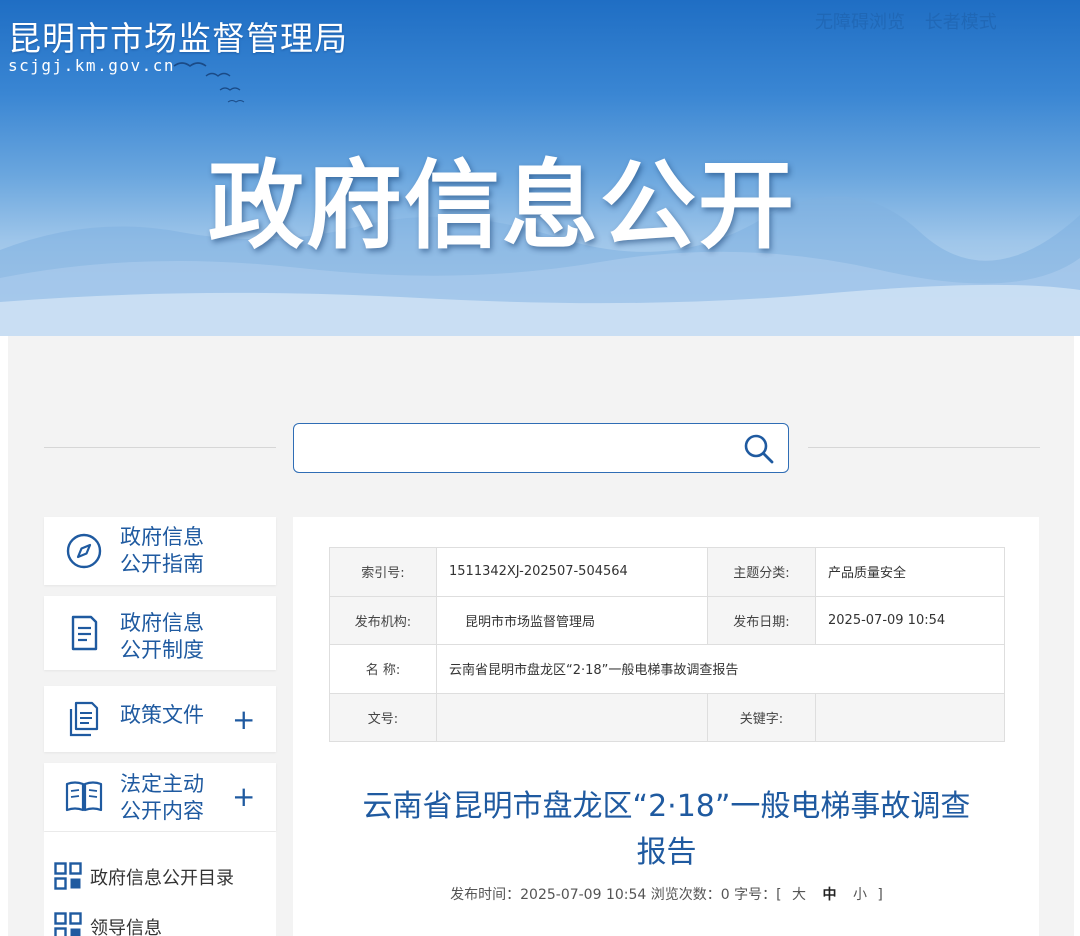 The image size is (1080, 936). Describe the element at coordinates (910, 717) in the screenshot. I see `keyword-value` at that location.